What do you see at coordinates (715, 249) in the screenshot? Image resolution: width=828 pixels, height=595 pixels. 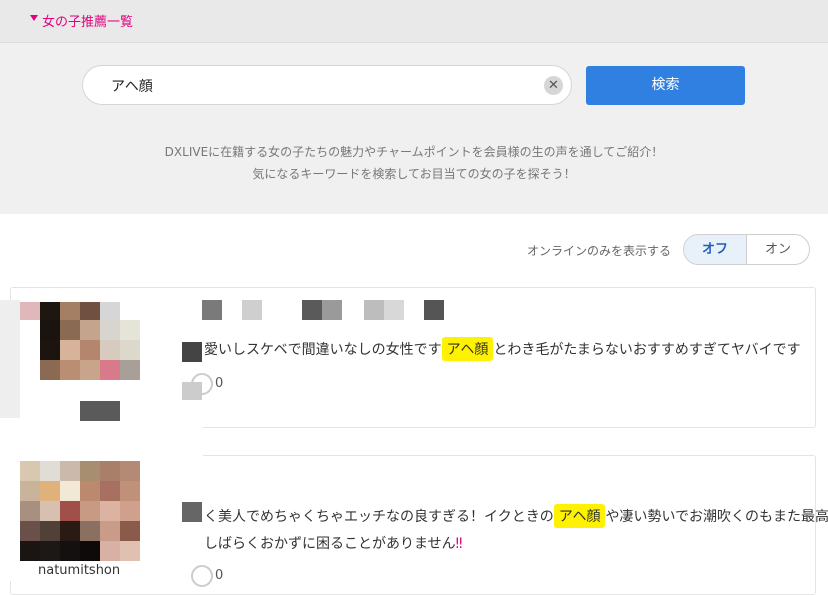 I see `toggle-off-button: オフ` at bounding box center [715, 249].